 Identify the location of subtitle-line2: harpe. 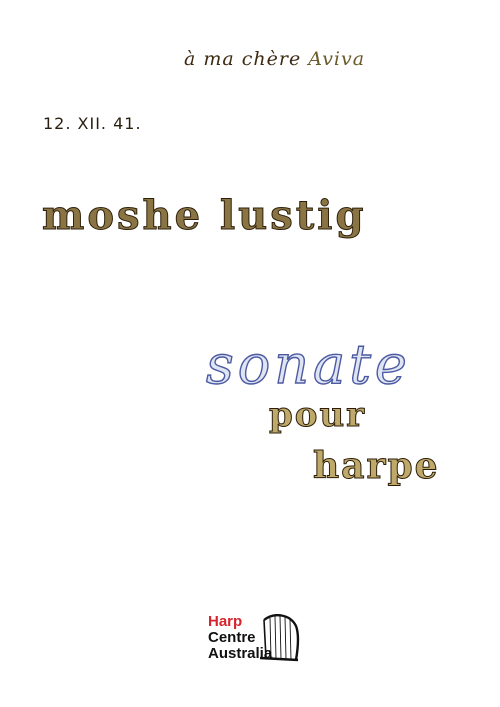
(376, 466).